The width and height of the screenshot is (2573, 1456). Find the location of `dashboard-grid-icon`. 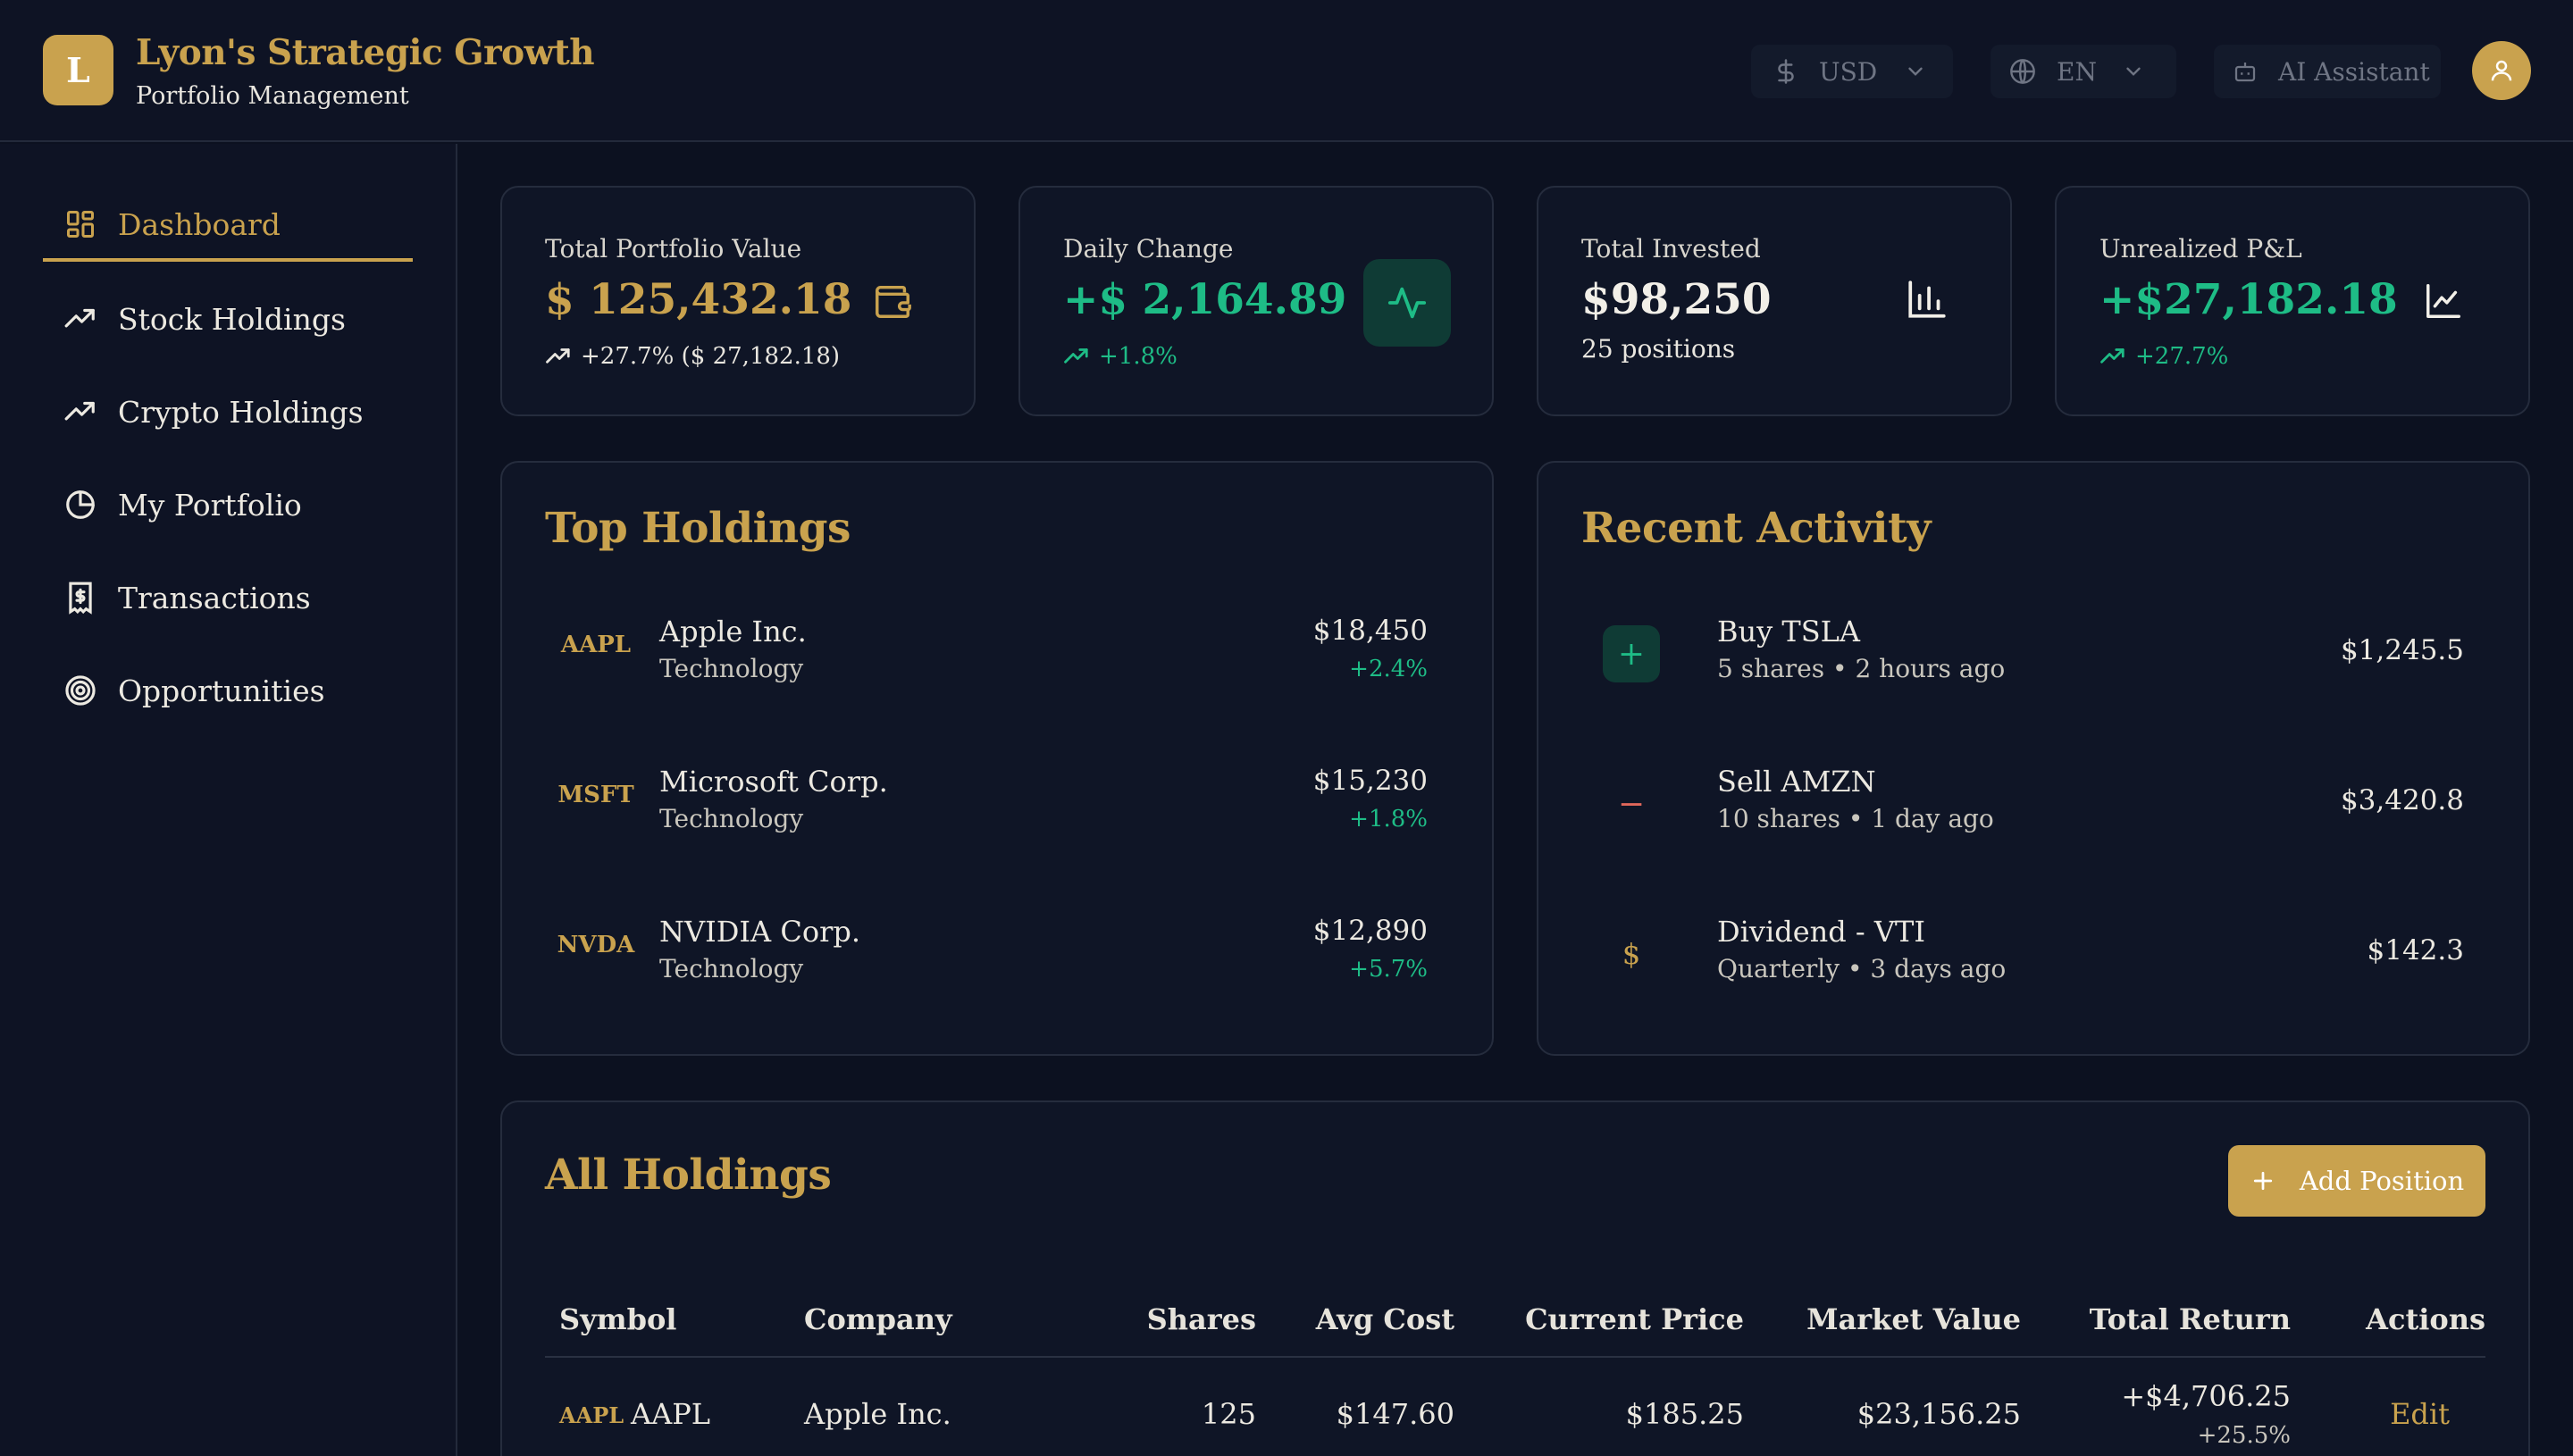

dashboard-grid-icon is located at coordinates (80, 224).